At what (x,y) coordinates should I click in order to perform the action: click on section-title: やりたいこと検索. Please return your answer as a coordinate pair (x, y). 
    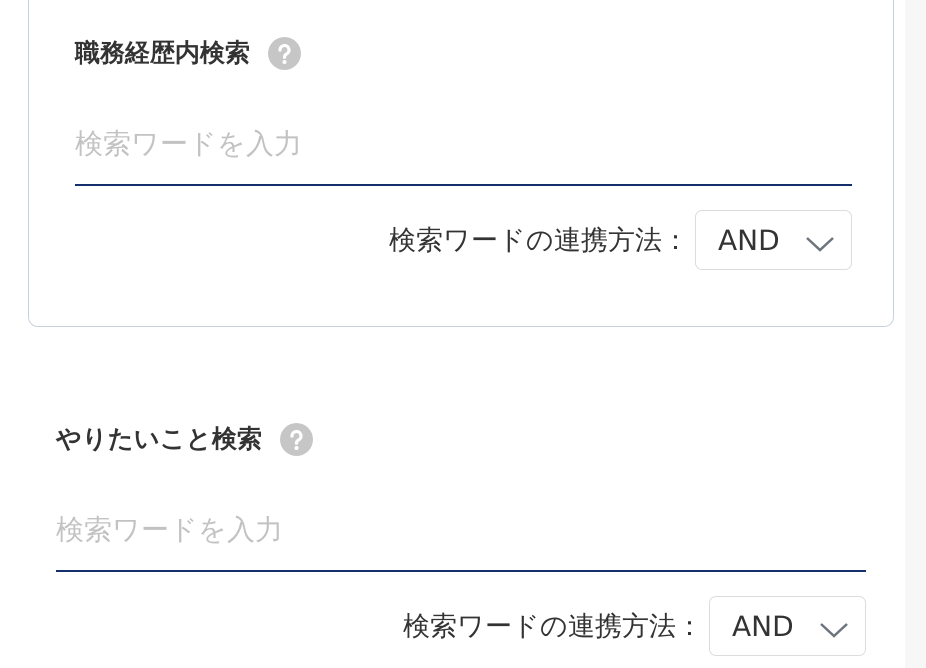
    Looking at the image, I should click on (159, 439).